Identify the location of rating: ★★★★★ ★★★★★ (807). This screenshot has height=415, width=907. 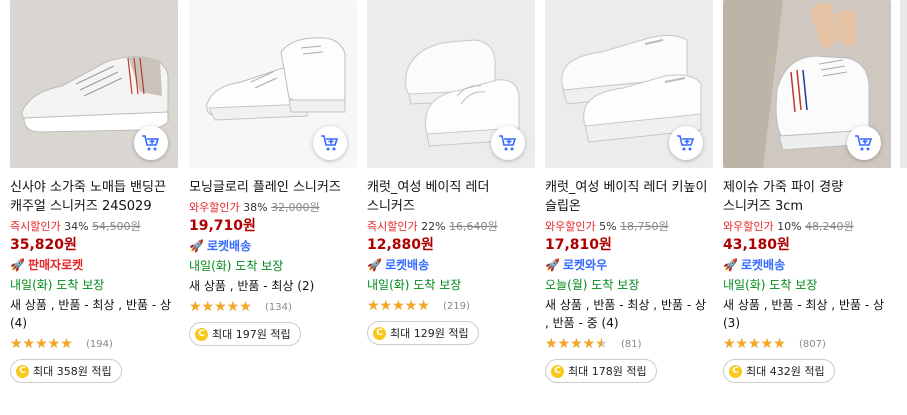
(807, 344).